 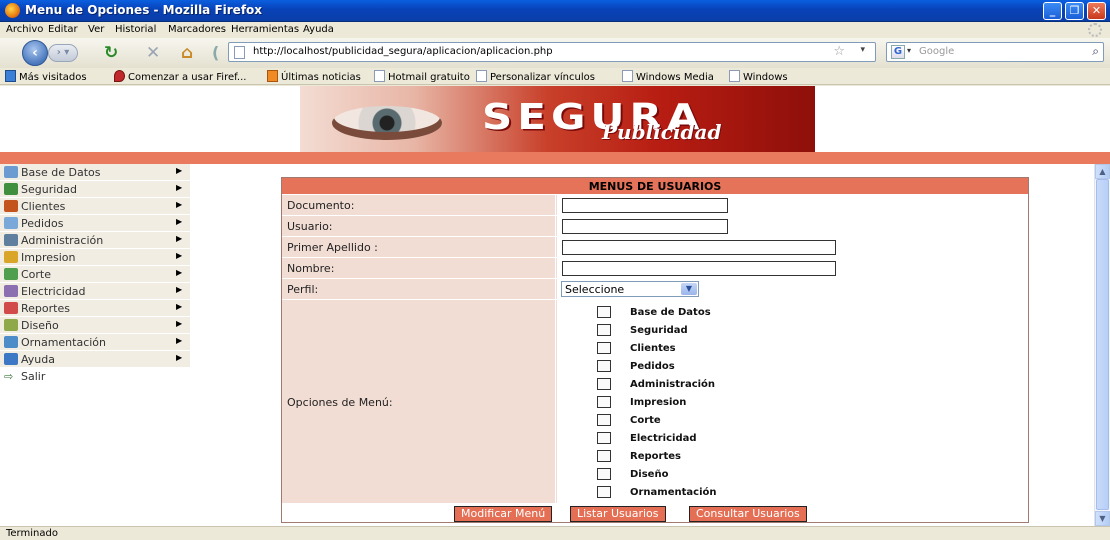 I want to click on option-label: Clientes, so click(x=653, y=348).